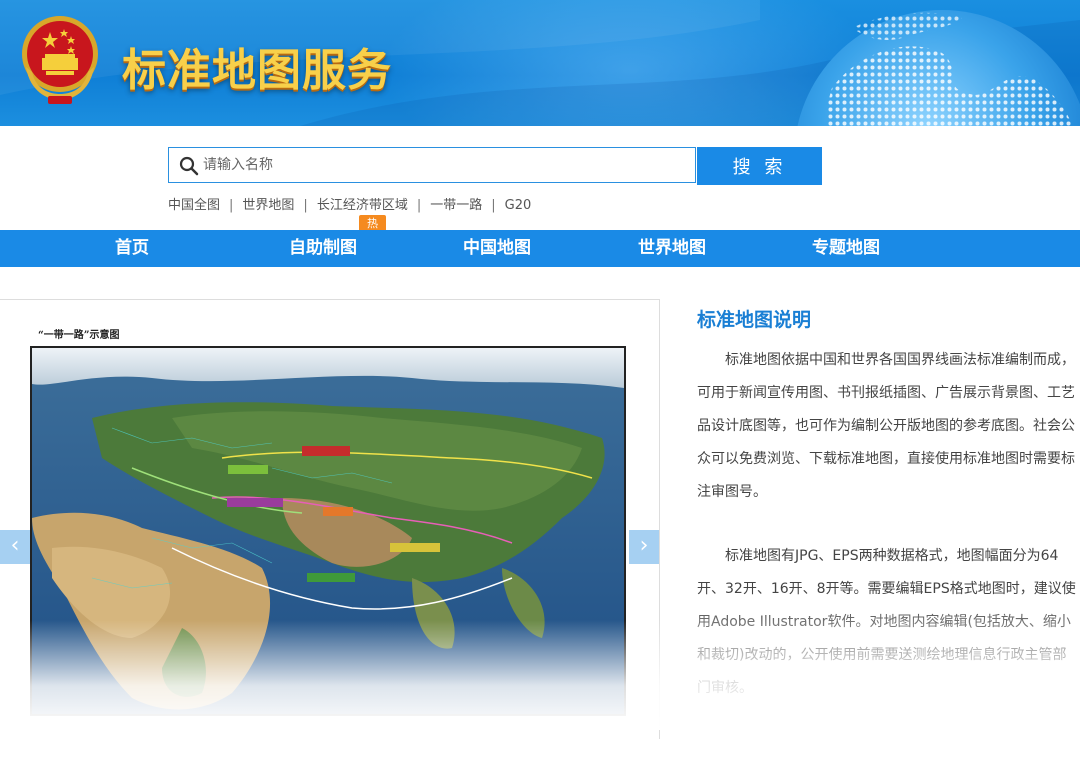  I want to click on site-title: 标准地图服务, so click(257, 70).